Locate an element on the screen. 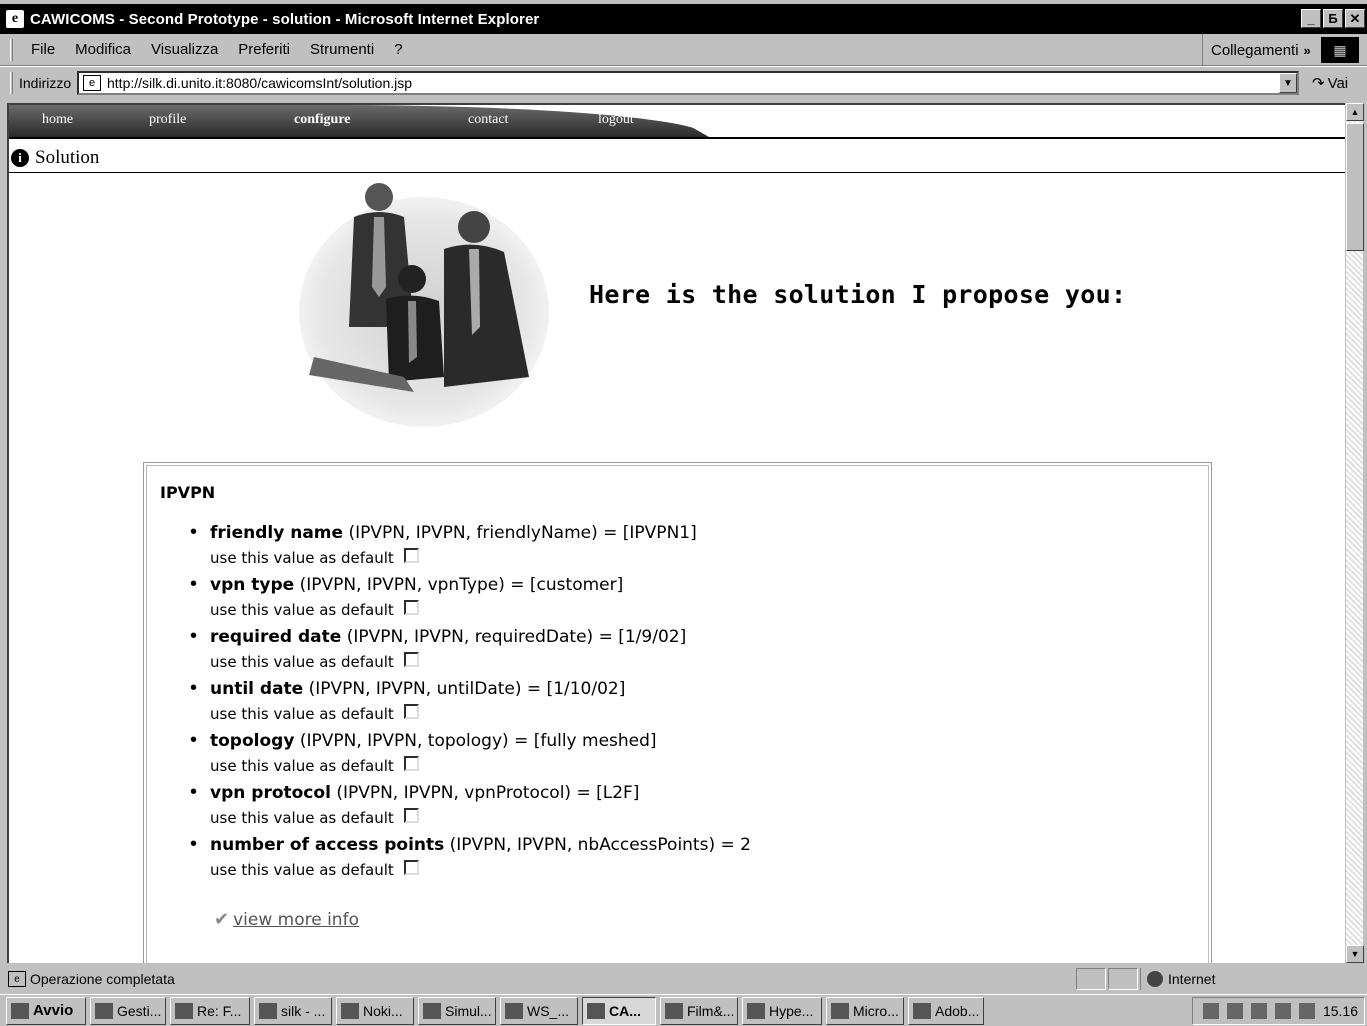 This screenshot has height=1026, width=1367. minimize-button: _ is located at coordinates (1311, 18).